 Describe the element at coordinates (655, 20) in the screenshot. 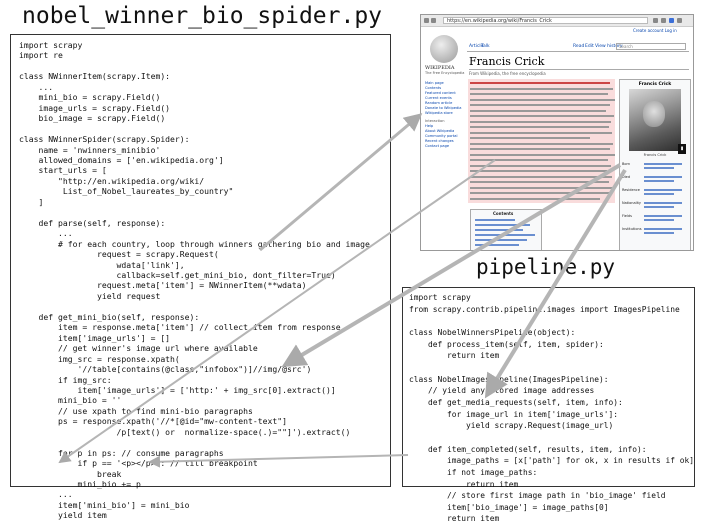

I see `star-icon` at that location.